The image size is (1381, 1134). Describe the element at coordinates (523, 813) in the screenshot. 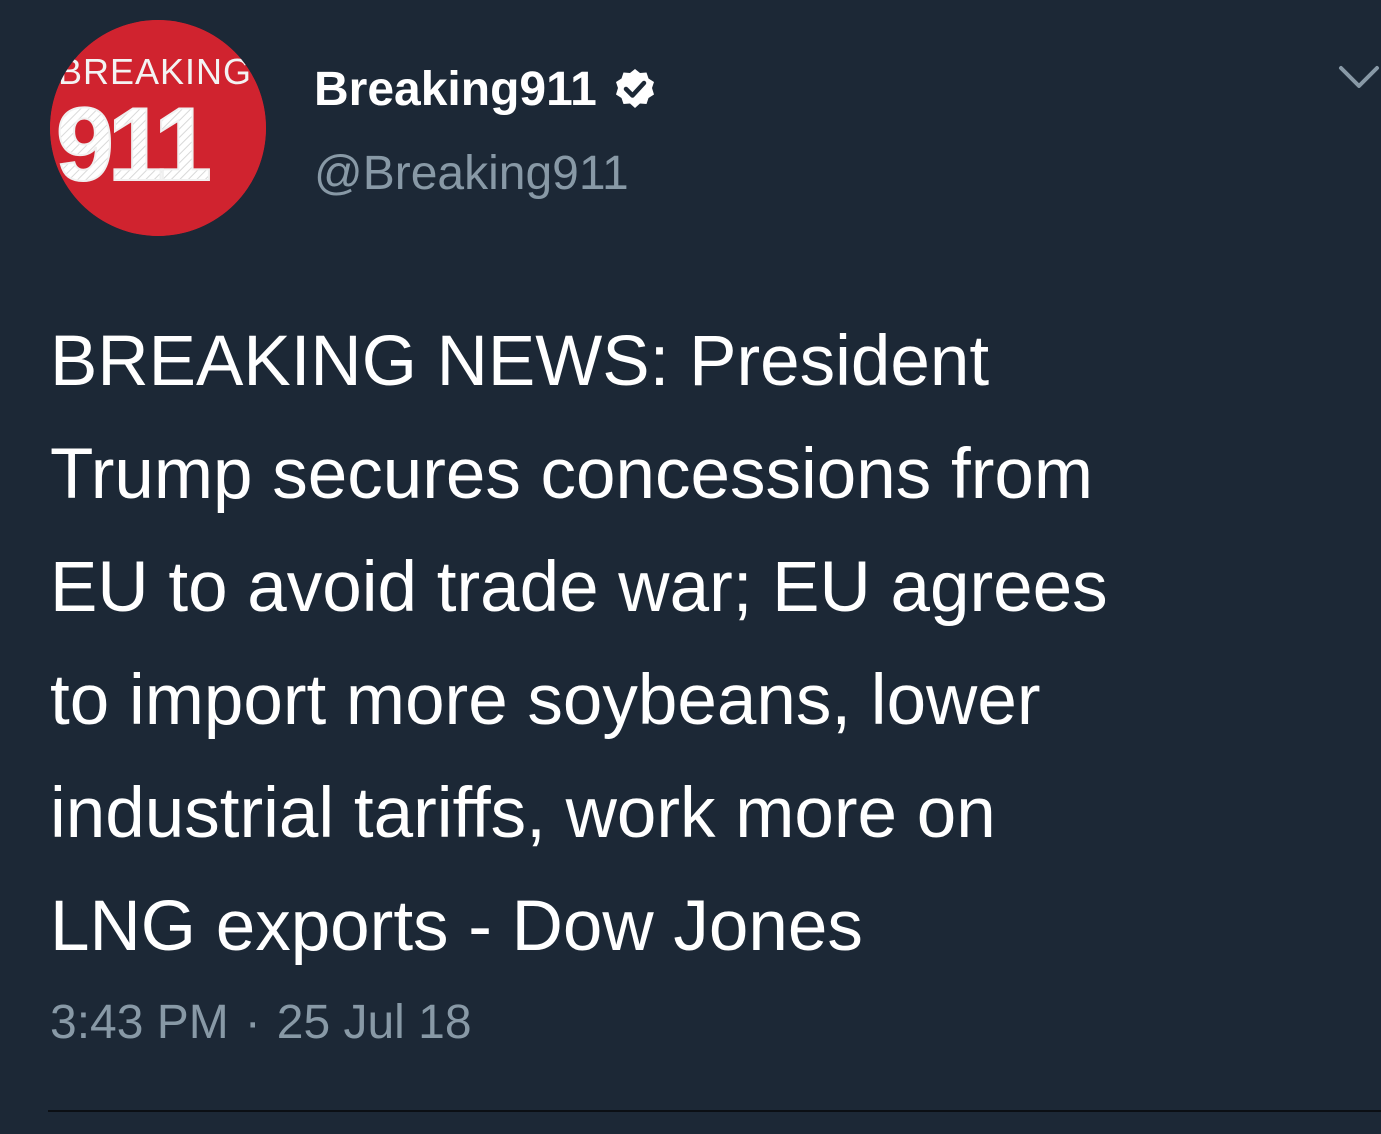

I see `tweet-text-line: industrial tariffs, work more on` at that location.